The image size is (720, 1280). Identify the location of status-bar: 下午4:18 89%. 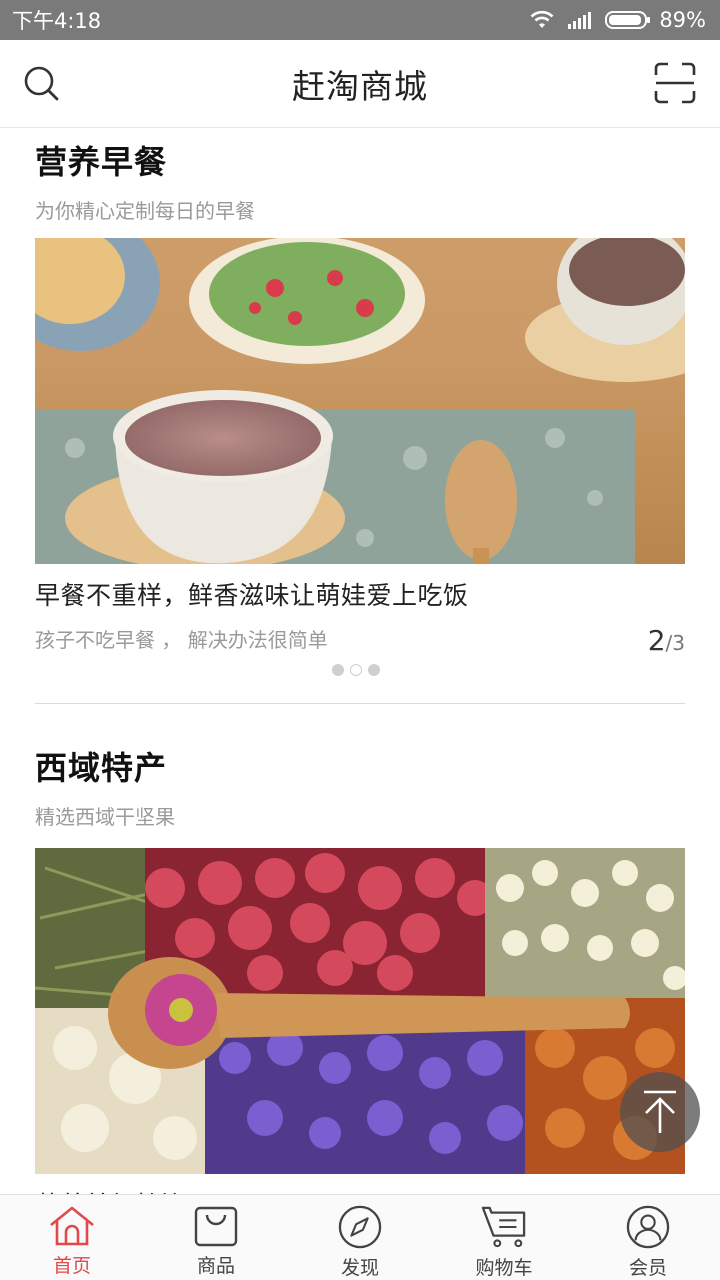
(360, 20).